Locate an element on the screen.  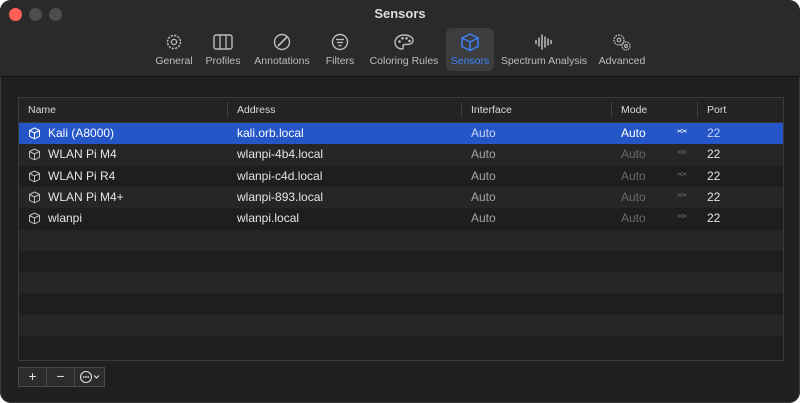
add-sensor-button: + is located at coordinates (32, 377).